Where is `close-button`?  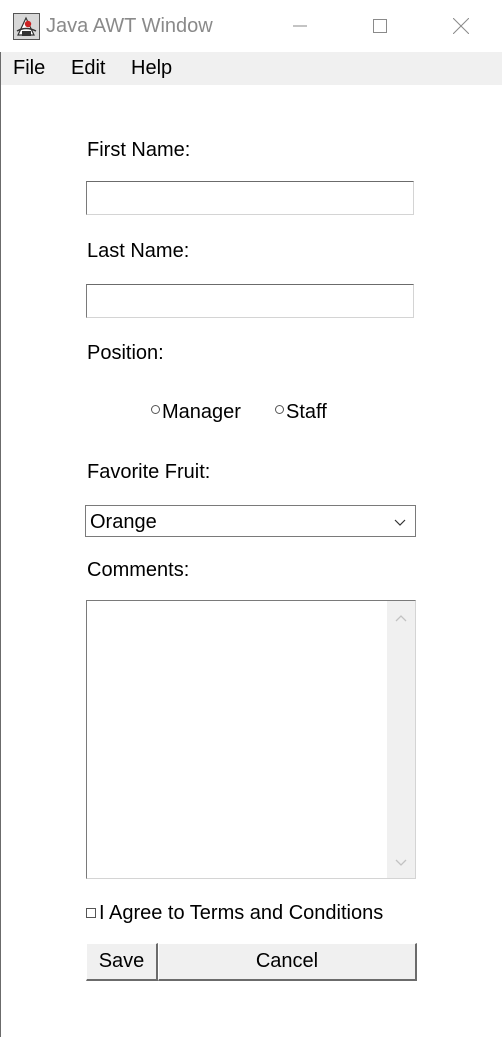 close-button is located at coordinates (461, 26).